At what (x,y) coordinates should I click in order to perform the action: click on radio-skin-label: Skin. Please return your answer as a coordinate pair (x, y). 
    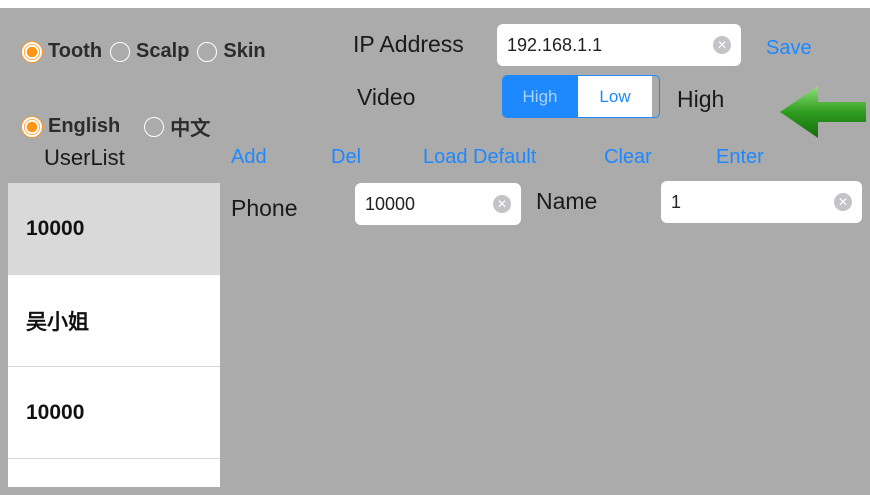
    Looking at the image, I should click on (244, 51).